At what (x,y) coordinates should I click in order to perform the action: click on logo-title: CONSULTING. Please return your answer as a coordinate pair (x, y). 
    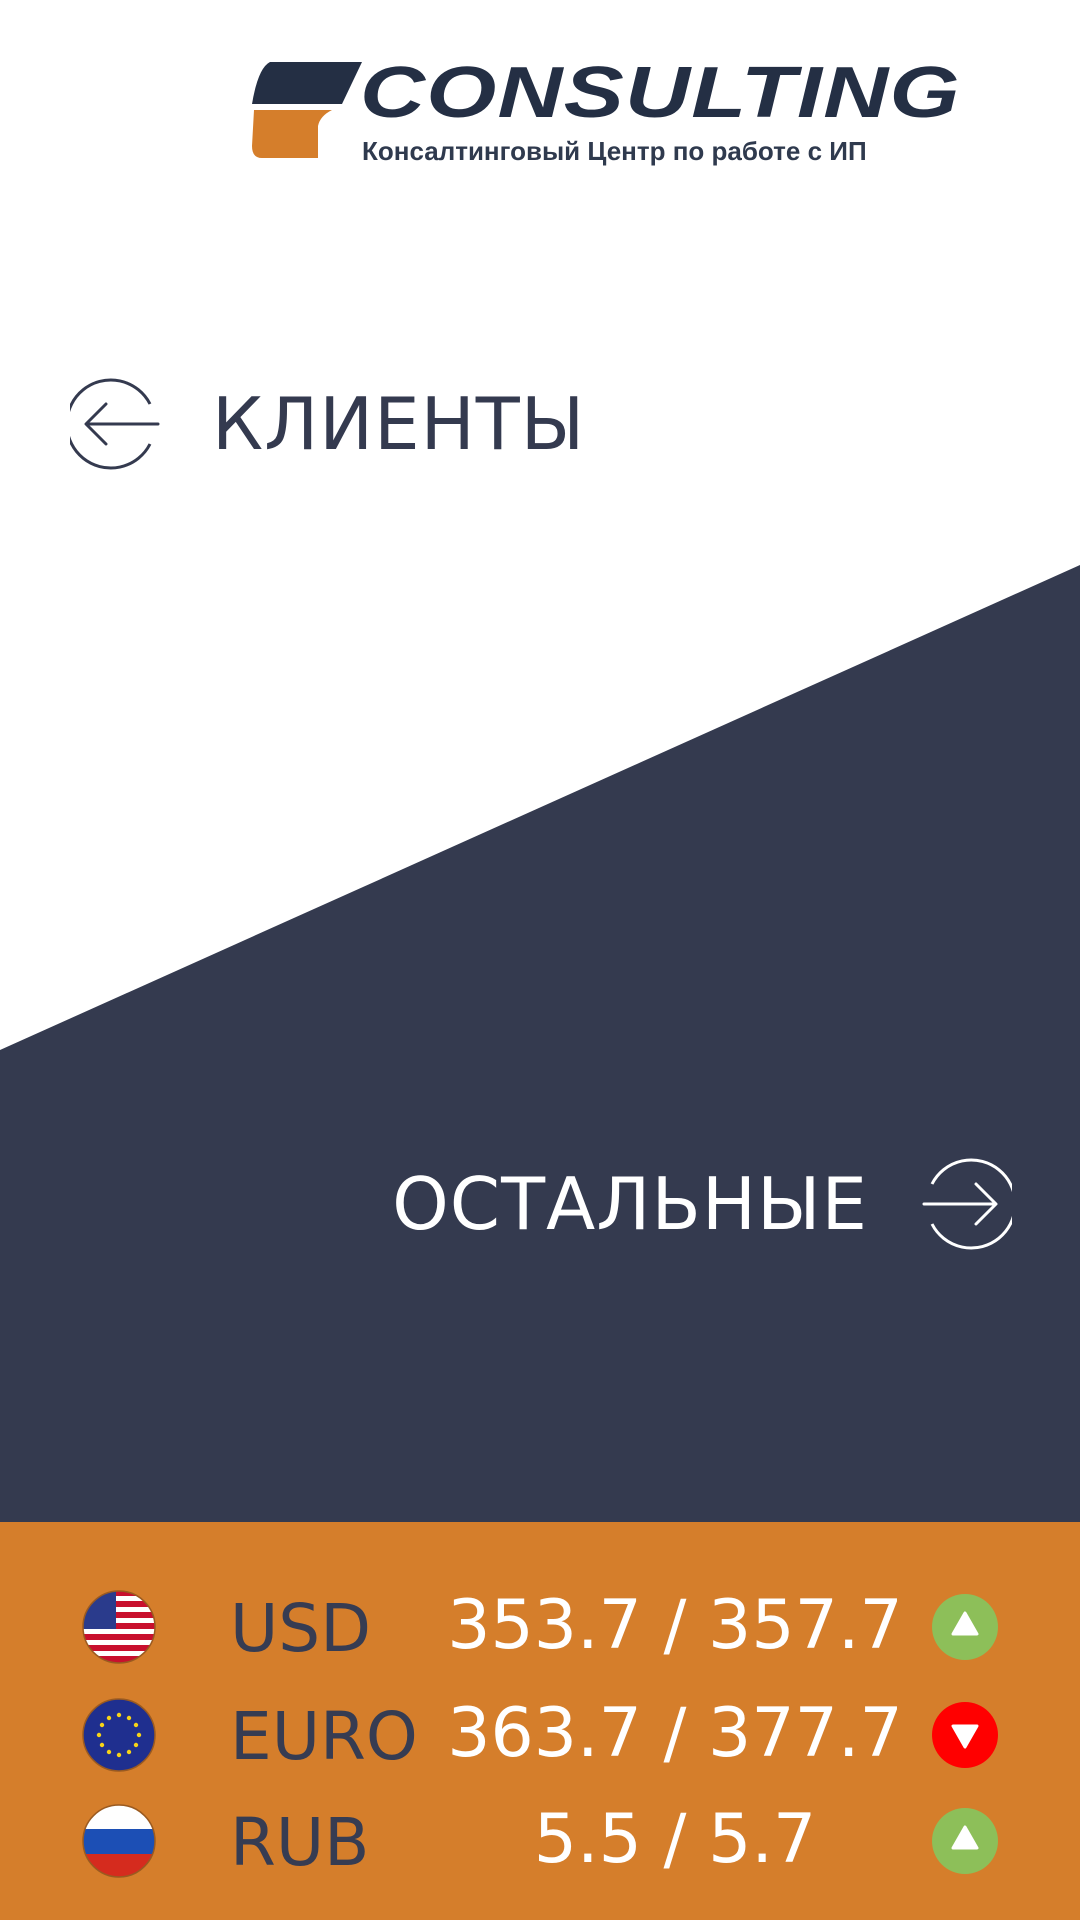
    Looking at the image, I should click on (660, 93).